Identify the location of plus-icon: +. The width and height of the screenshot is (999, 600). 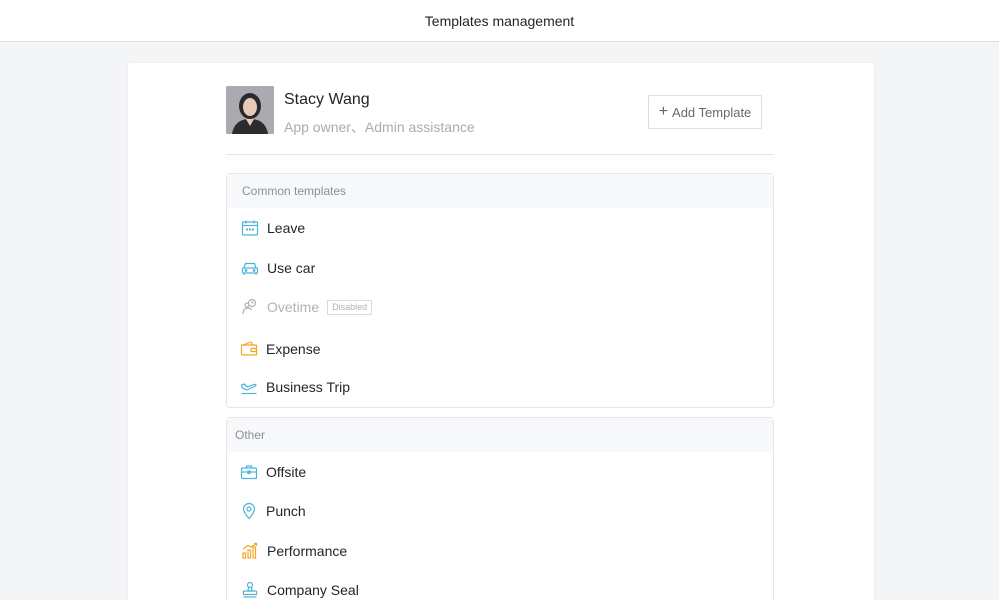
(663, 111).